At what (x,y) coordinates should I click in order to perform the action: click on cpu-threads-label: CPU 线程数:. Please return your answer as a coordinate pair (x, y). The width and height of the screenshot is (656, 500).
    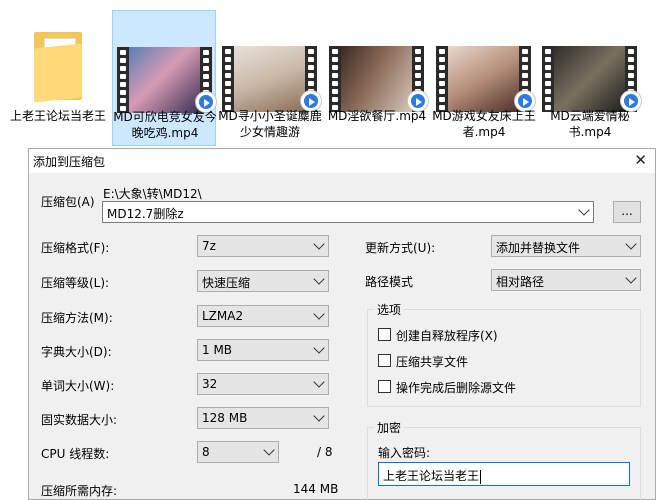
    Looking at the image, I should click on (75, 454).